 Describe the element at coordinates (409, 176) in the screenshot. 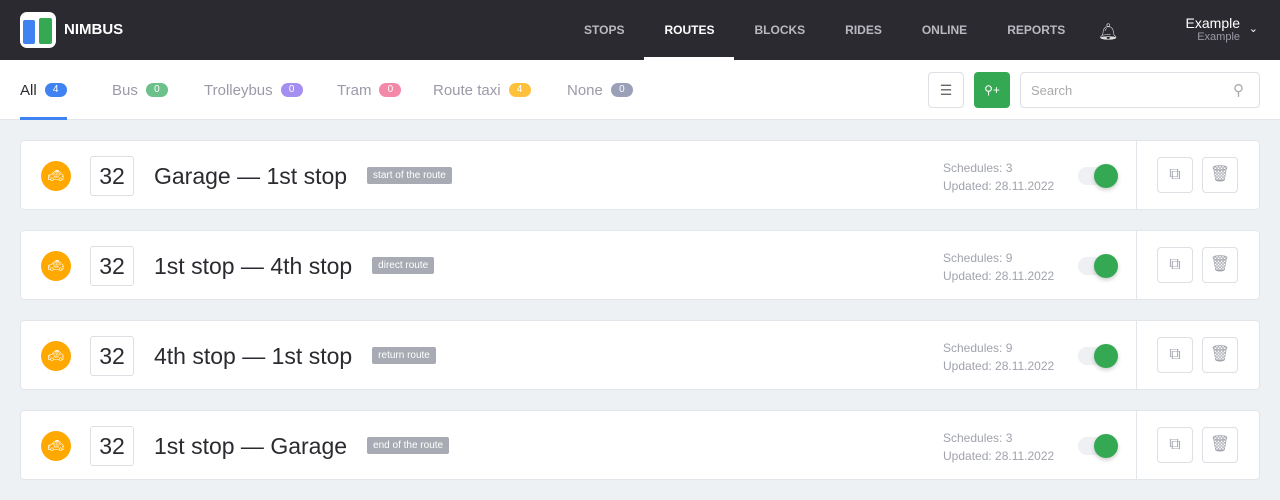

I see `route-type-tag: start of the route` at that location.